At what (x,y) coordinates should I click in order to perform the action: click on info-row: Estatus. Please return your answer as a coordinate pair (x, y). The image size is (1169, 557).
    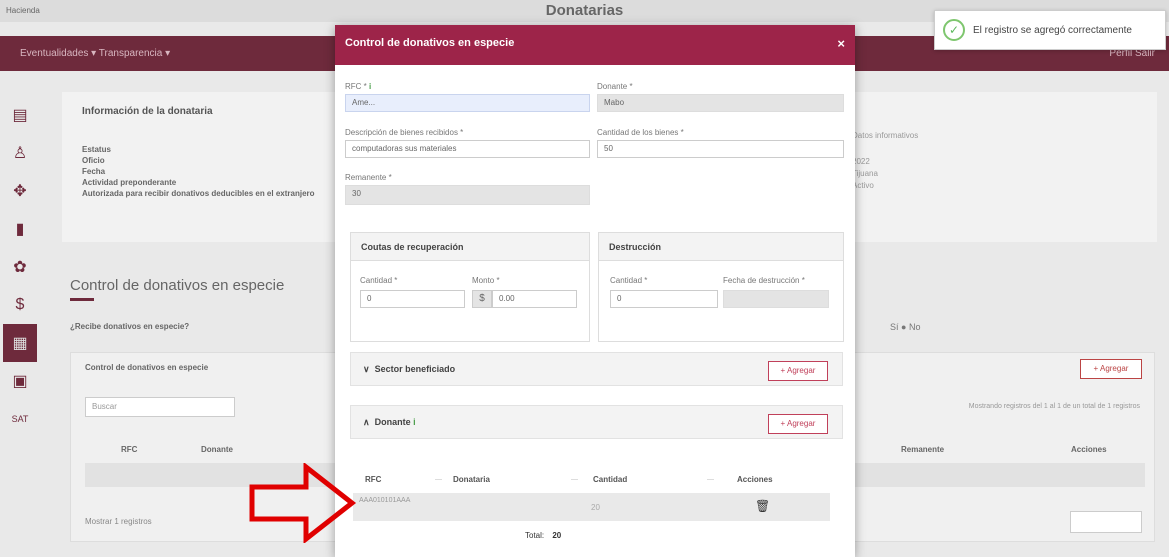
    Looking at the image, I should click on (96, 149).